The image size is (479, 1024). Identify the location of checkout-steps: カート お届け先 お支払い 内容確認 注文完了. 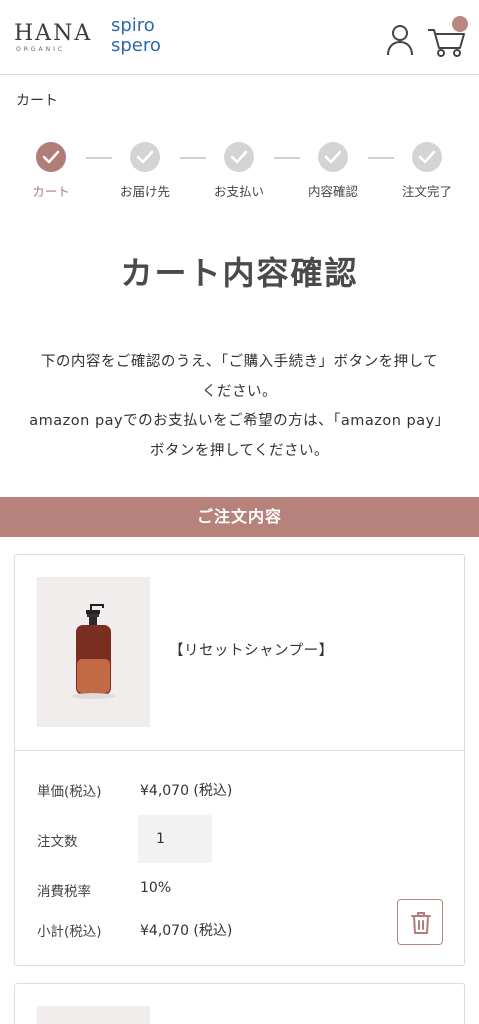
(239, 175).